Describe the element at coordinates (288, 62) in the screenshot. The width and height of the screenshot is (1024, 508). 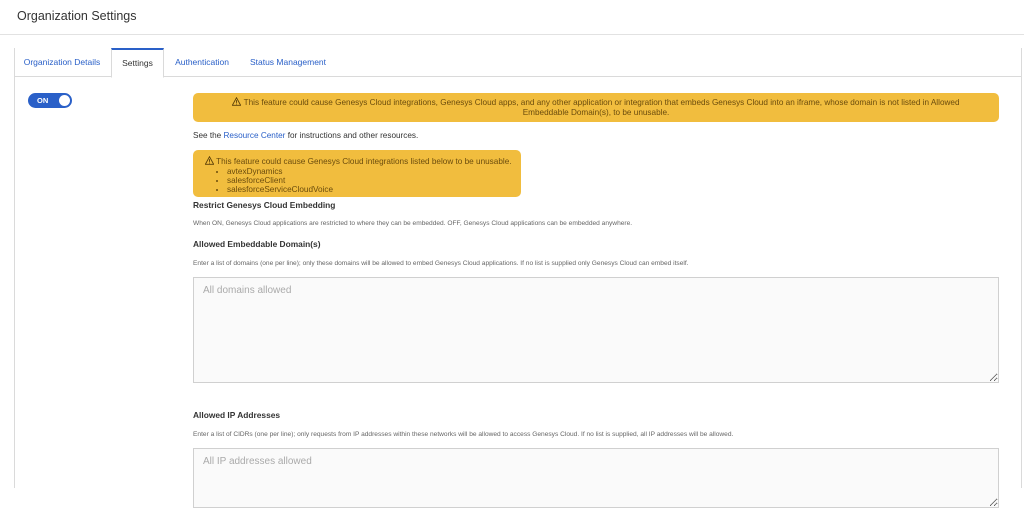
I see `tab-status-management: Status Management` at that location.